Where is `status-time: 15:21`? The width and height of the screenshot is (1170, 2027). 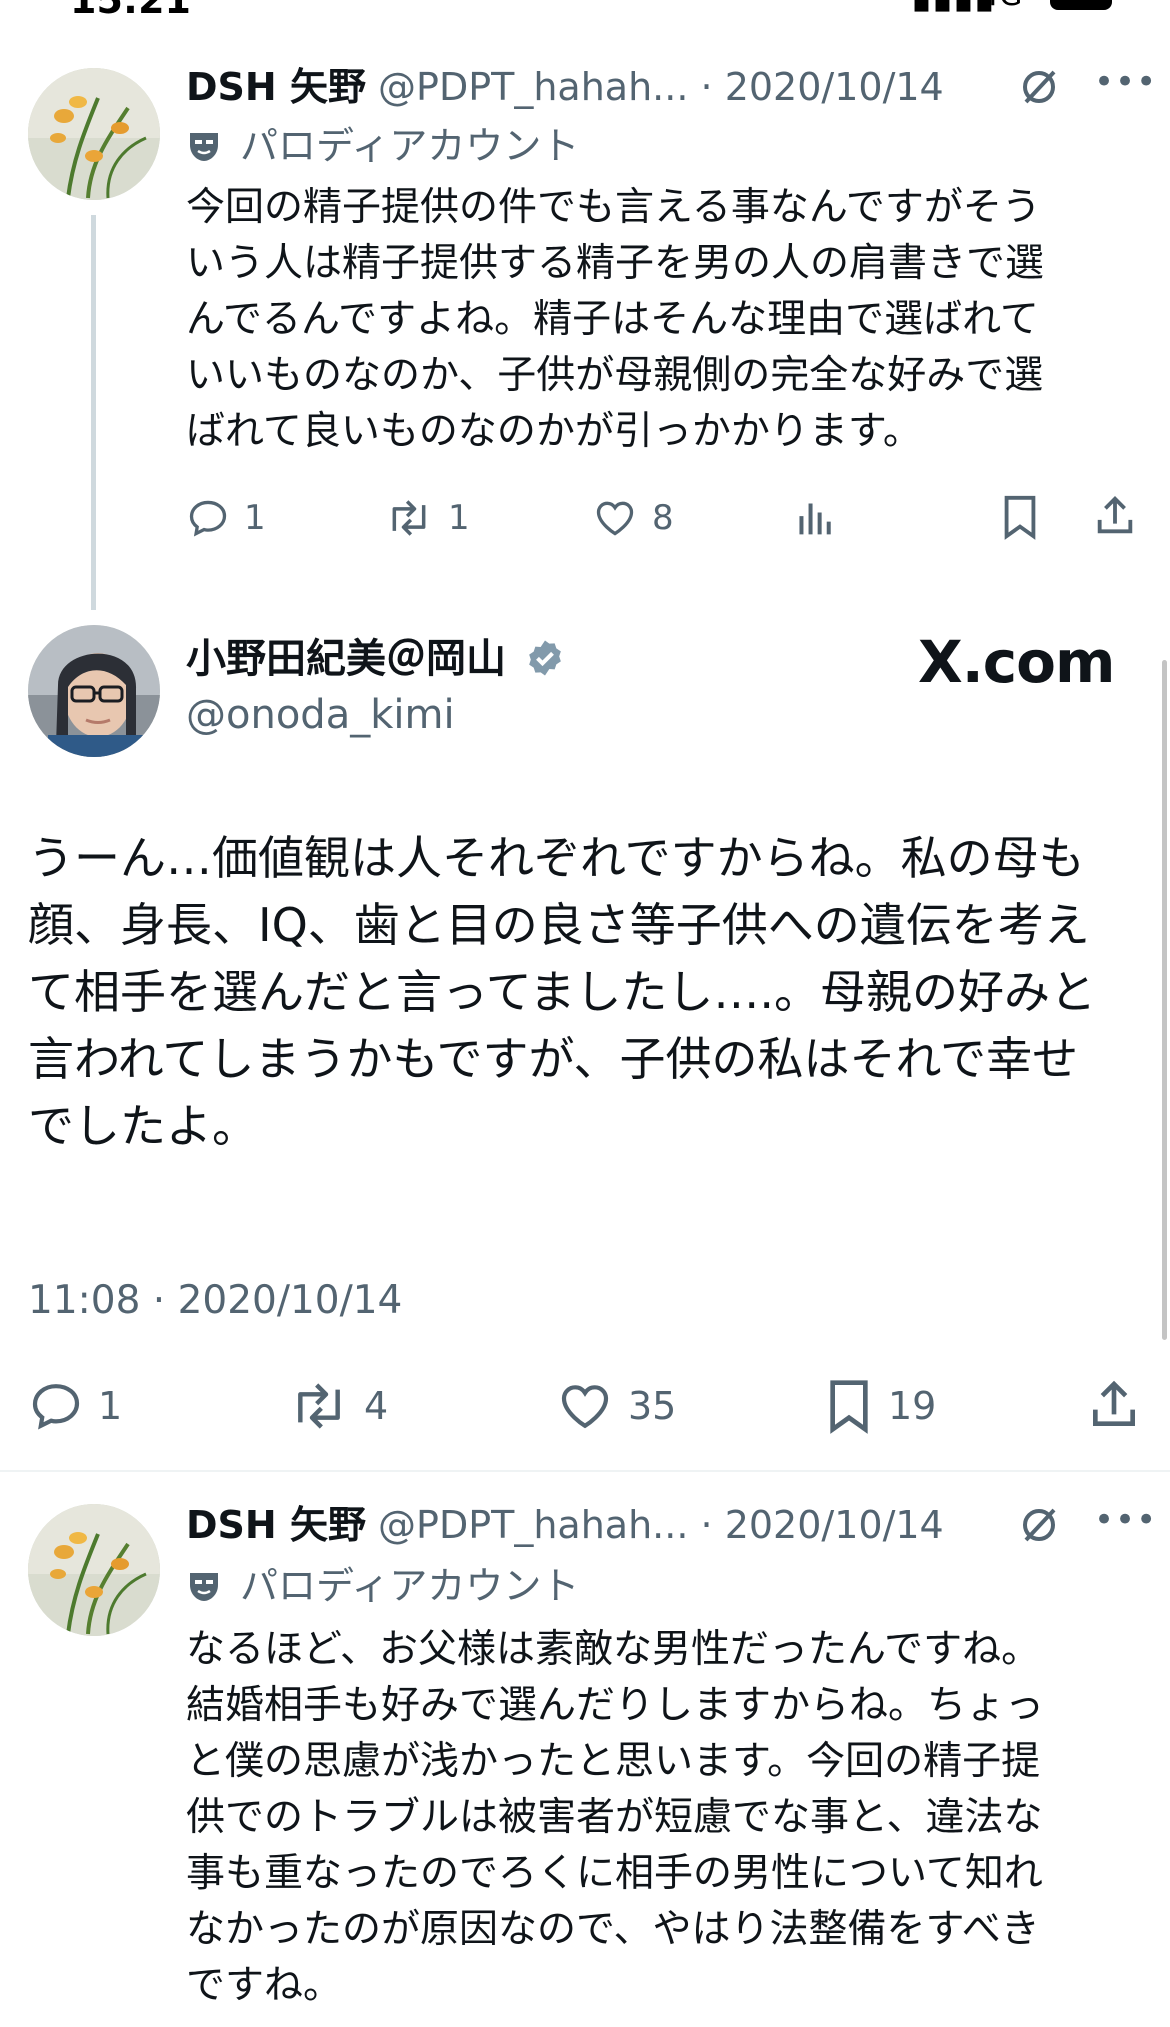
status-time: 15:21 is located at coordinates (130, 7).